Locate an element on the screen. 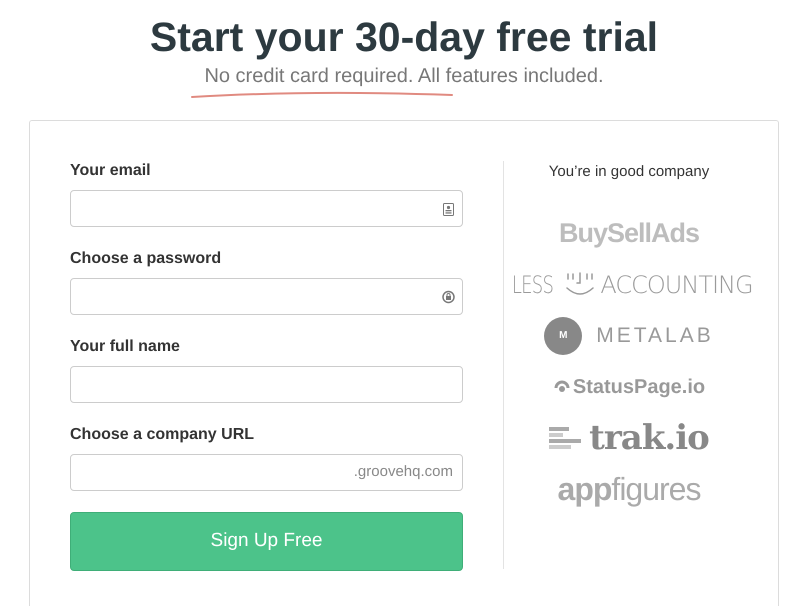 The height and width of the screenshot is (606, 808). metalab-logo-text: METALAB is located at coordinates (655, 335).